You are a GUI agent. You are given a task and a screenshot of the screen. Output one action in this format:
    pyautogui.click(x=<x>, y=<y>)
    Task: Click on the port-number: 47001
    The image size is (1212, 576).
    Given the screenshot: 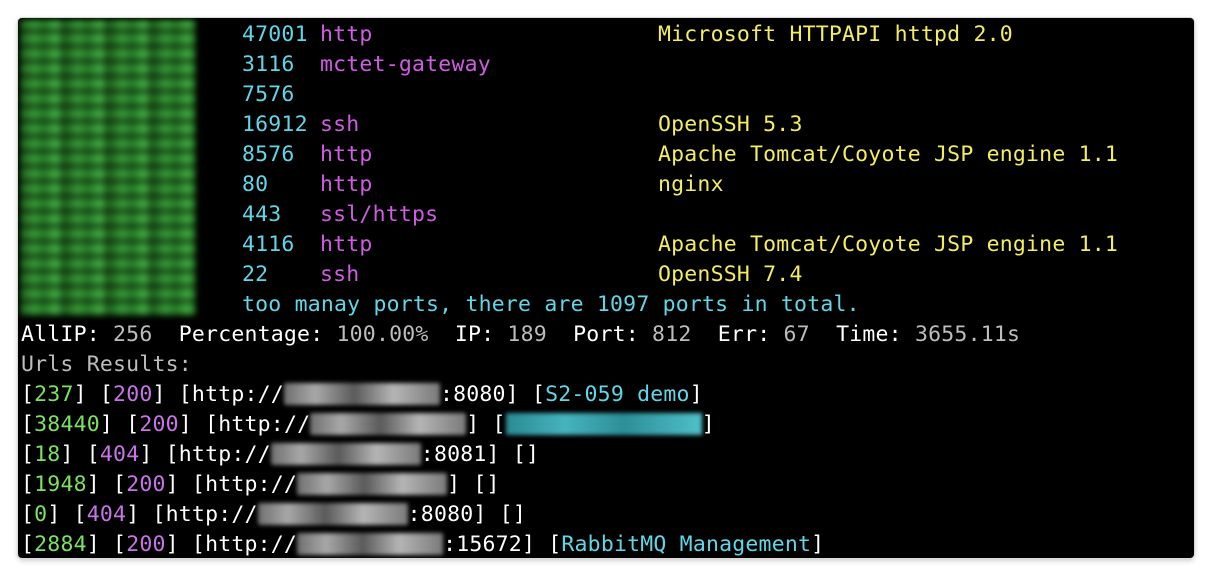 What is the action you would take?
    pyautogui.click(x=275, y=34)
    